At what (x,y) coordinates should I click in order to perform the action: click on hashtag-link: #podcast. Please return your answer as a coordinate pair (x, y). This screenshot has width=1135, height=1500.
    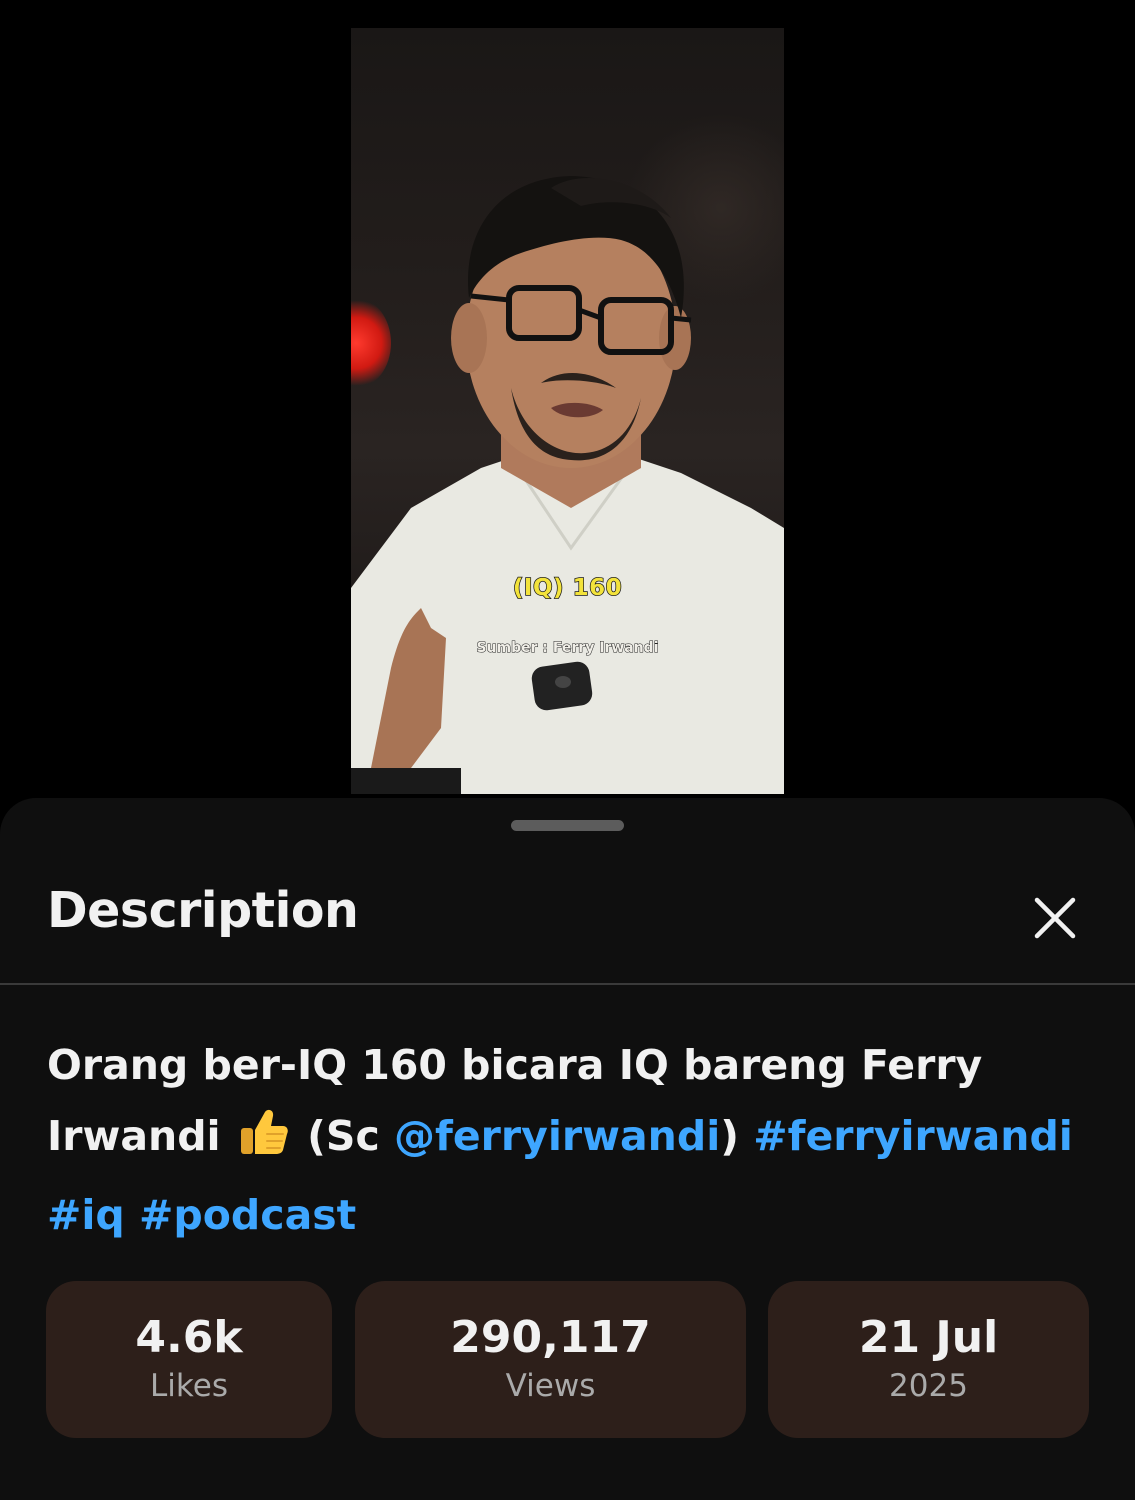
    Looking at the image, I should click on (247, 1215).